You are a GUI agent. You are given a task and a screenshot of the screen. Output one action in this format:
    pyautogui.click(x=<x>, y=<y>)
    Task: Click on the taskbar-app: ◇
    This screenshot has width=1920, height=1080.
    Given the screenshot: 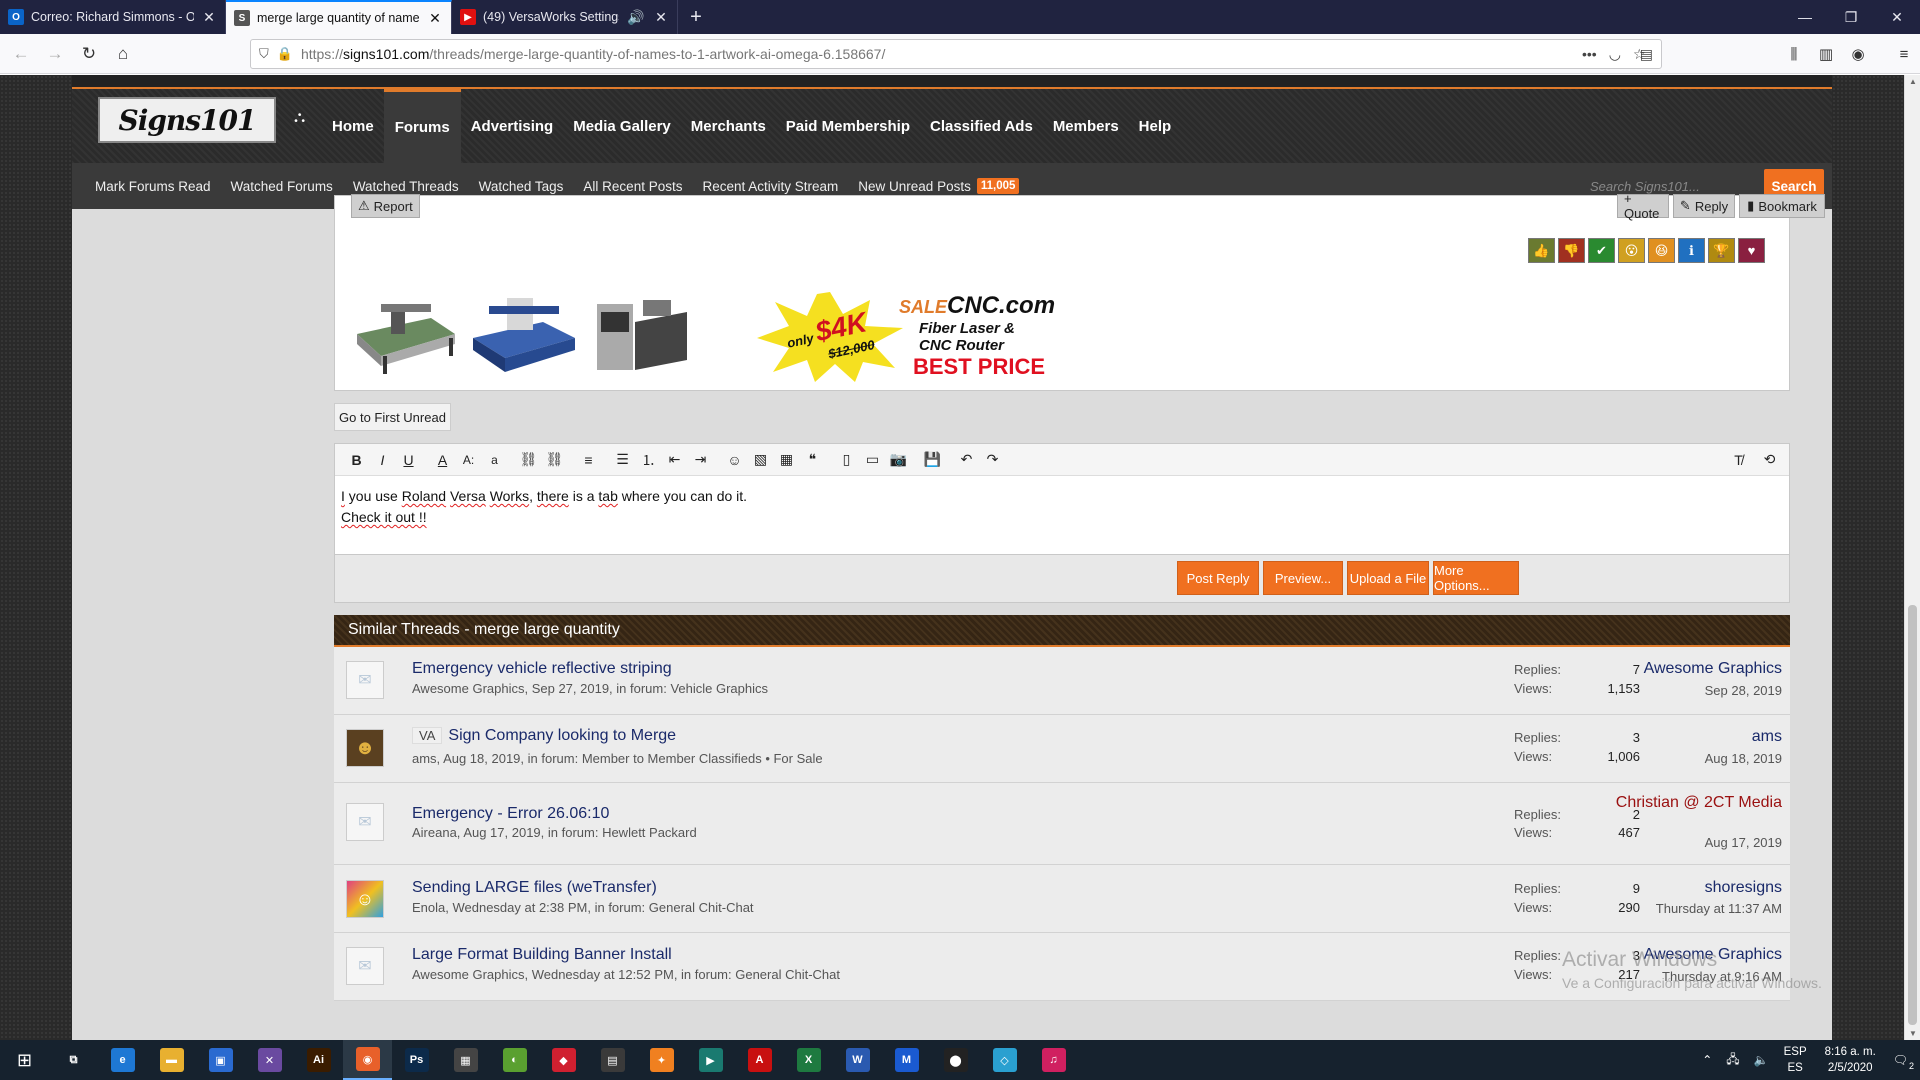 What is the action you would take?
    pyautogui.click(x=1004, y=1060)
    